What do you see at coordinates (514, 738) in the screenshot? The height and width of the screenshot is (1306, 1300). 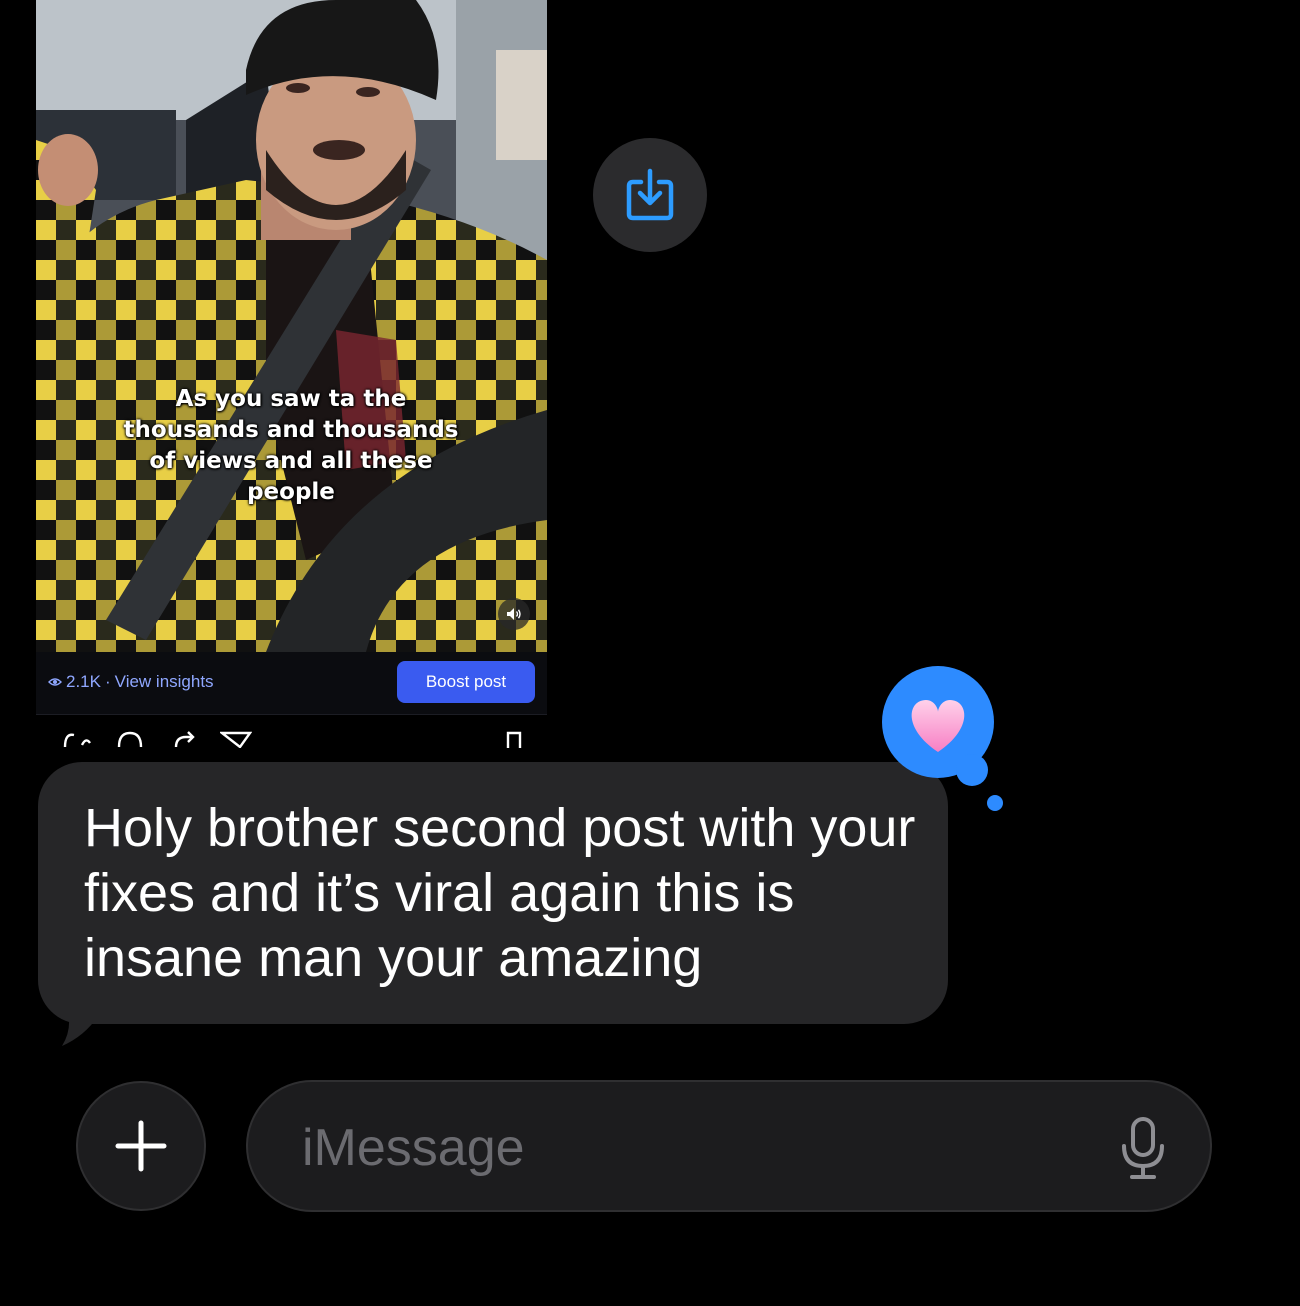 I see `bookmark-icon` at bounding box center [514, 738].